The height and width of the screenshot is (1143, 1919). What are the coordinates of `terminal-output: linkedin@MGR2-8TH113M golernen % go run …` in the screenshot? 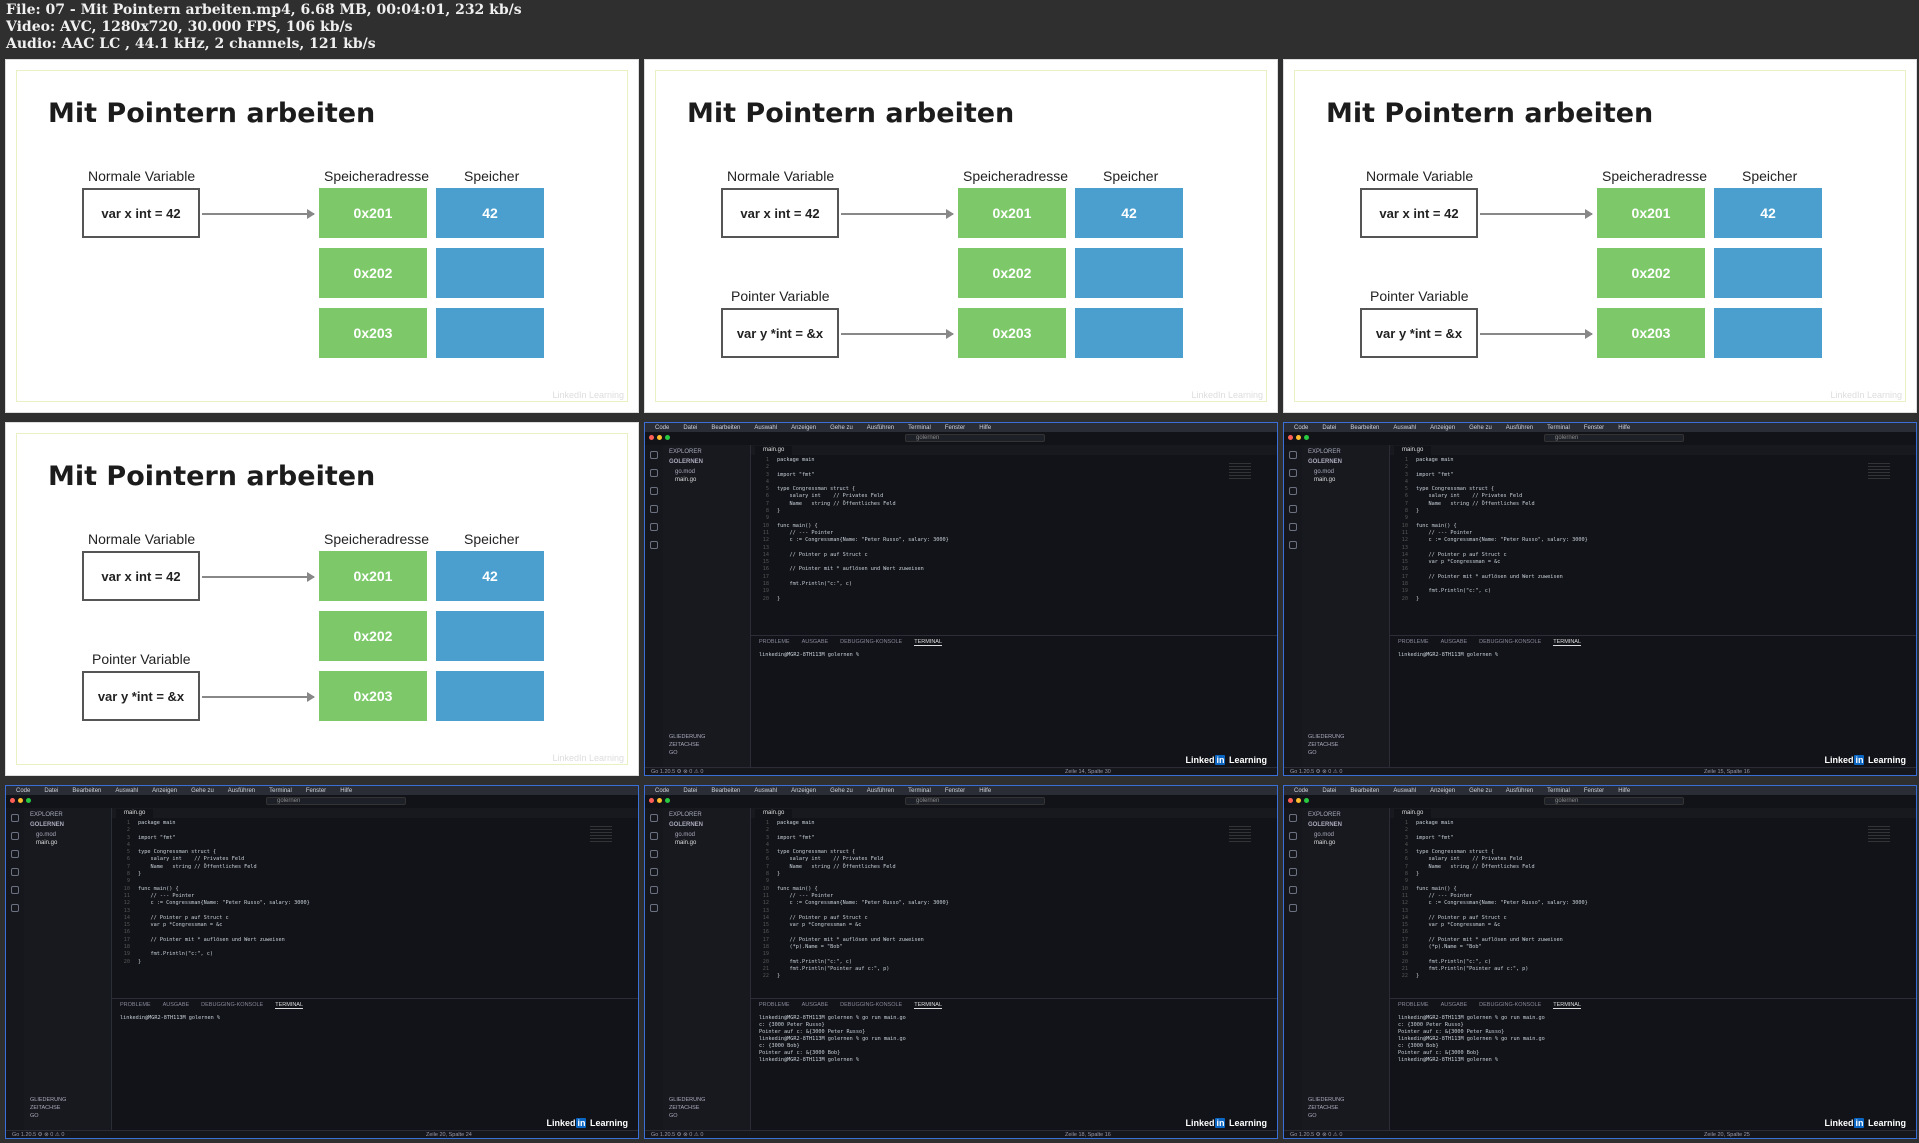 It's located at (832, 1039).